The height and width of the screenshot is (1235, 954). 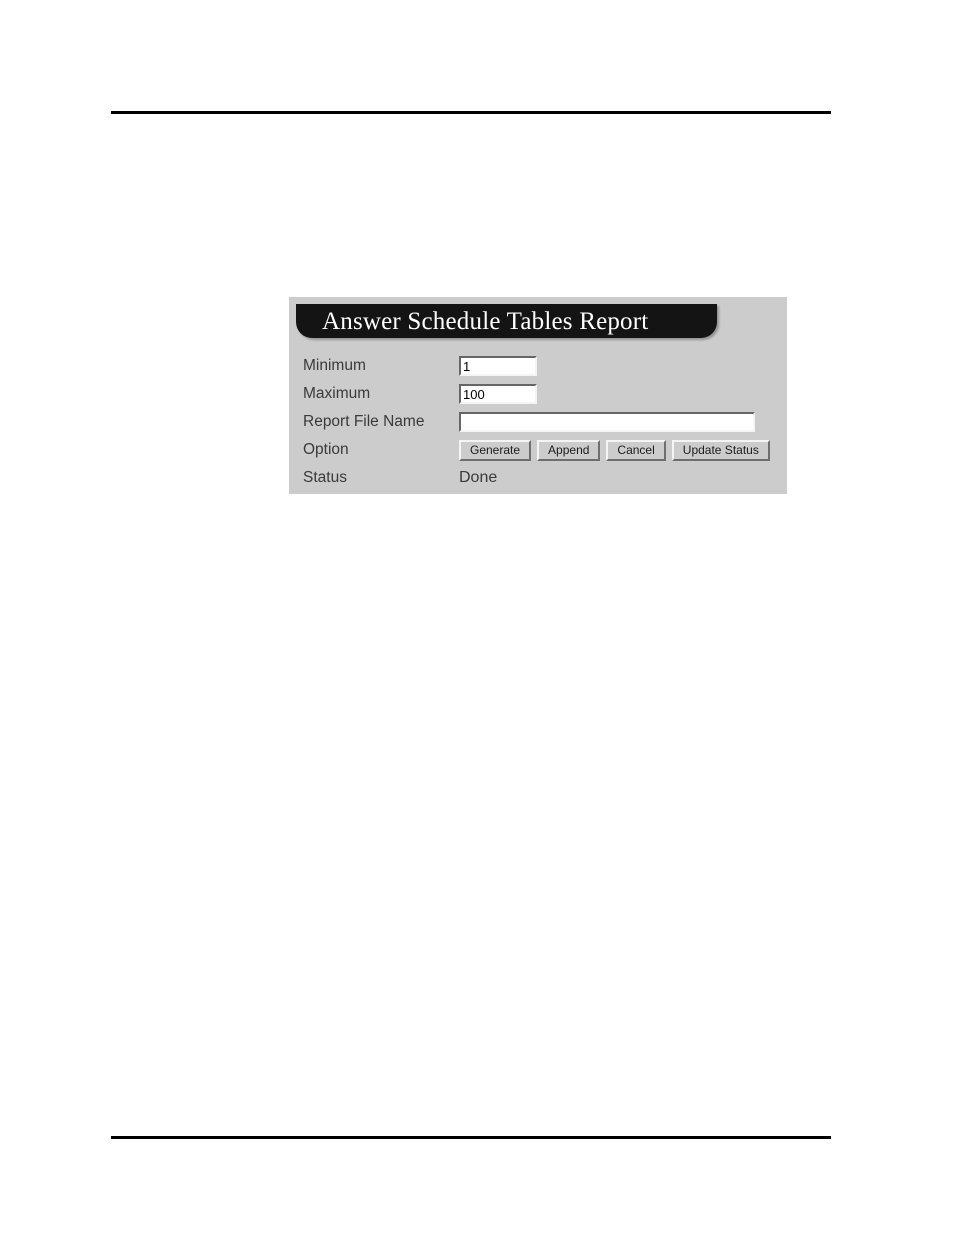 I want to click on maximum-input, so click(x=498, y=394).